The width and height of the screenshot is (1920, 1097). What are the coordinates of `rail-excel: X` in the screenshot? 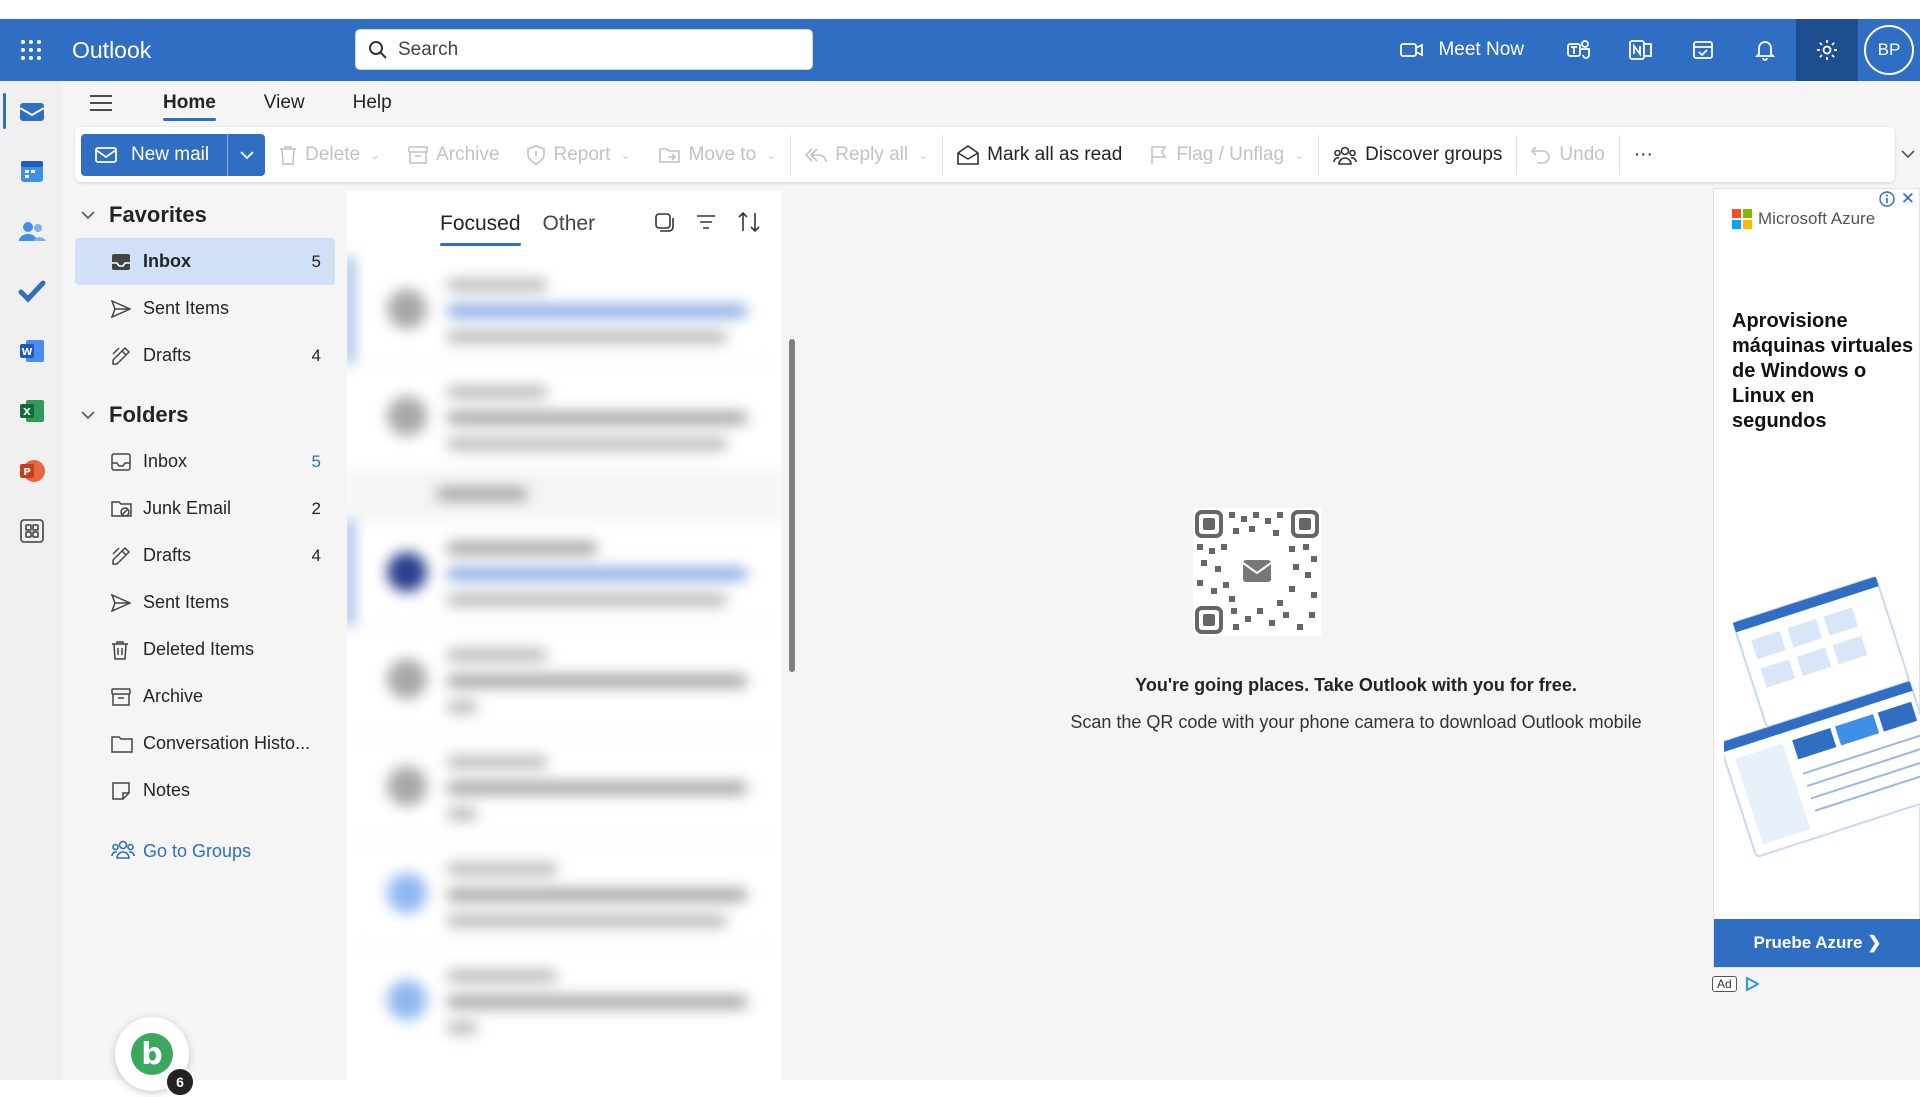 It's located at (31, 411).